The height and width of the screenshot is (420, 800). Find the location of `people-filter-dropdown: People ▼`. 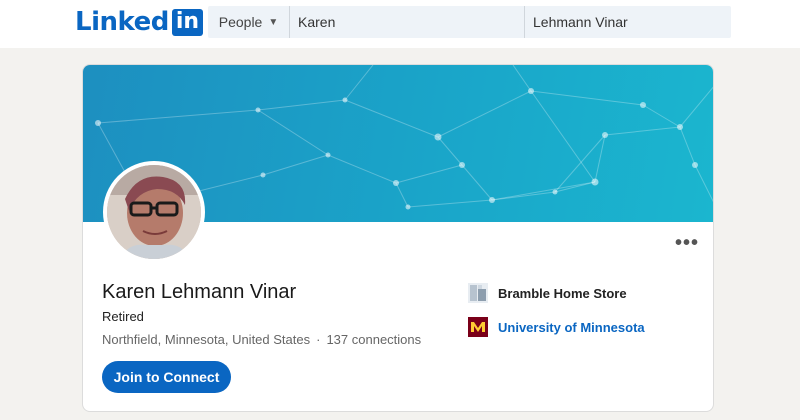

people-filter-dropdown: People ▼ is located at coordinates (249, 22).